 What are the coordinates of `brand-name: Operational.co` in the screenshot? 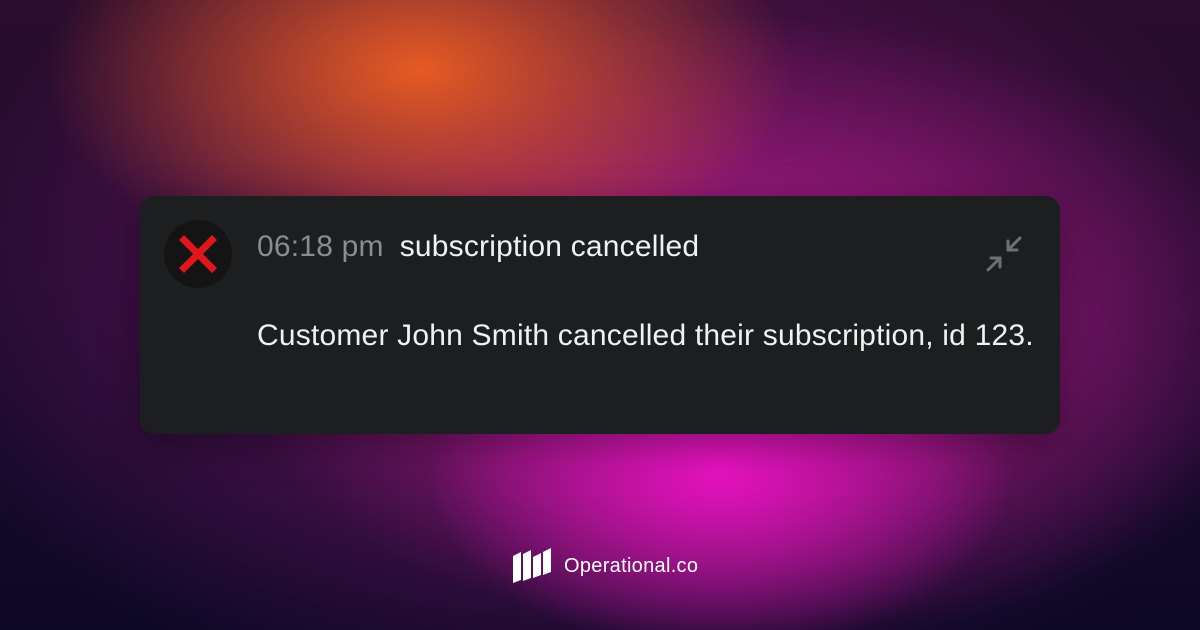 It's located at (631, 565).